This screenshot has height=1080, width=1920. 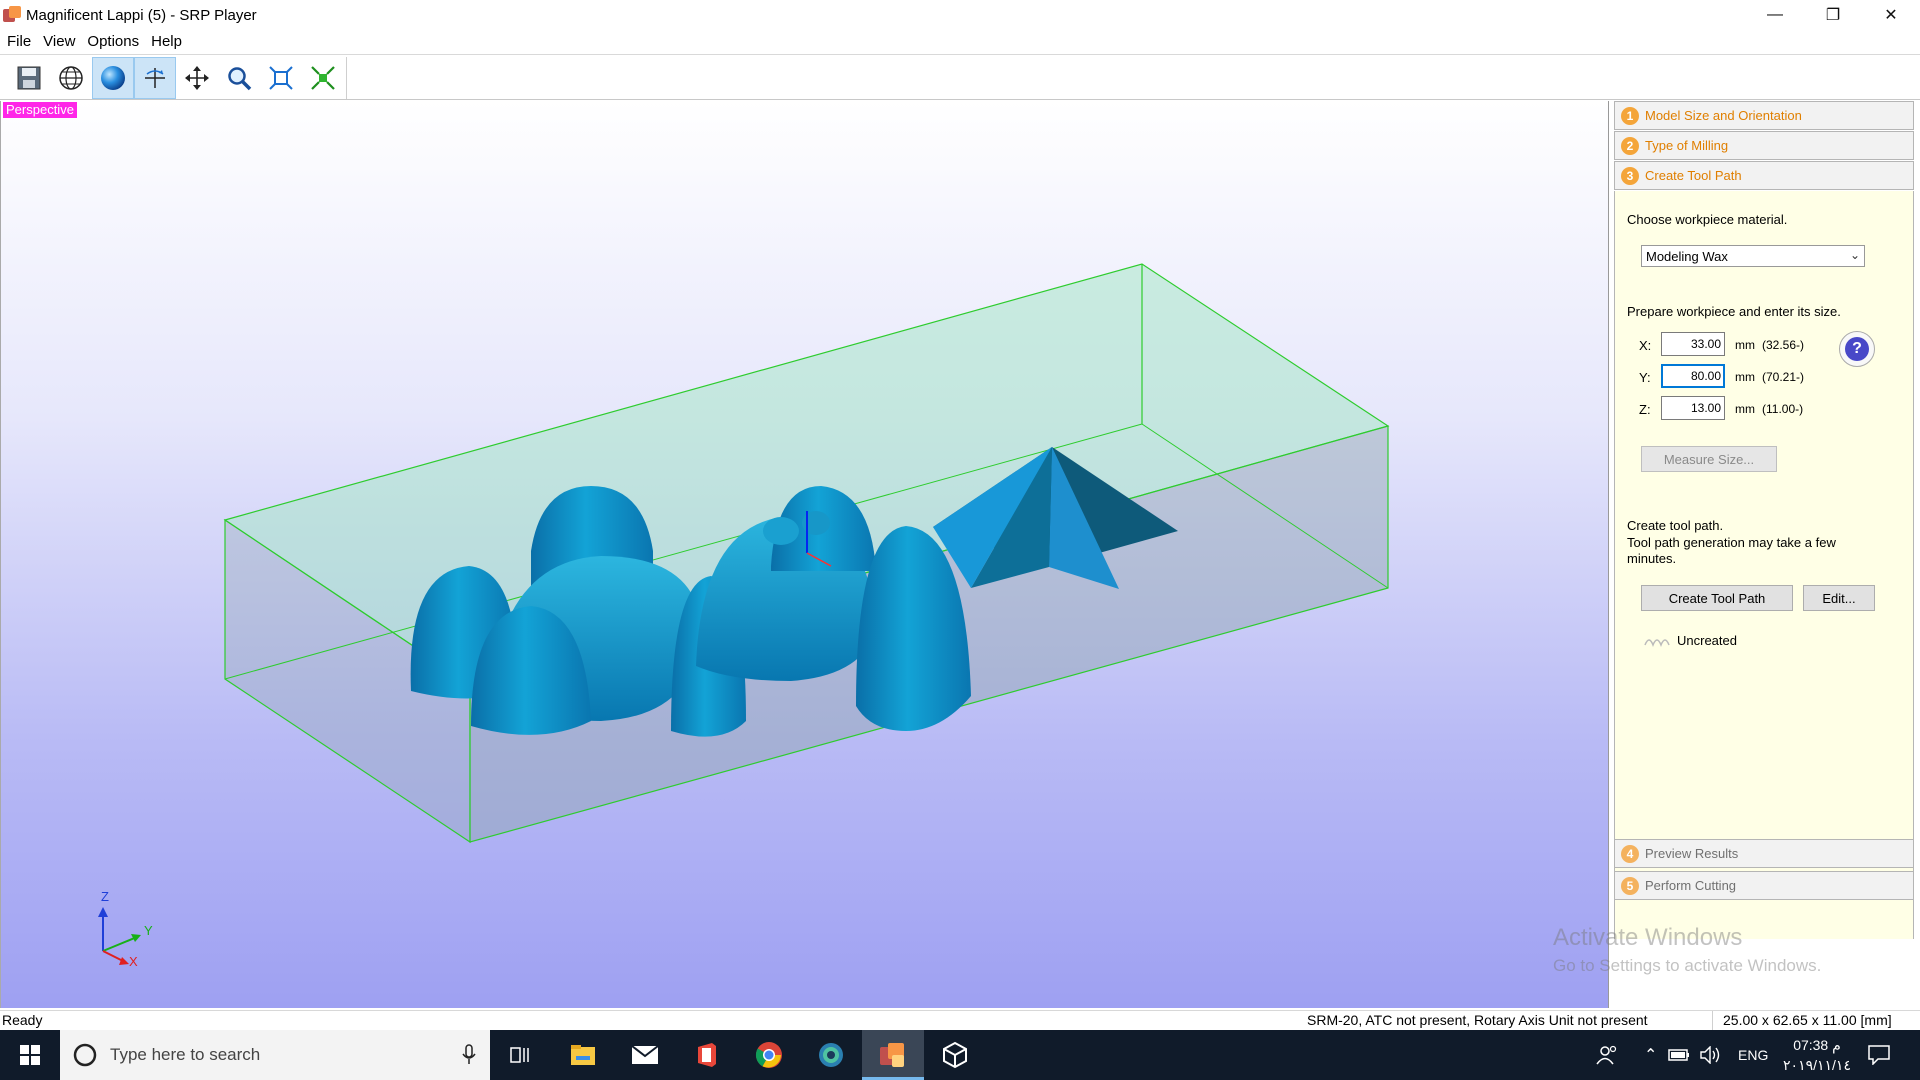 I want to click on menu-options: Options, so click(x=112, y=41).